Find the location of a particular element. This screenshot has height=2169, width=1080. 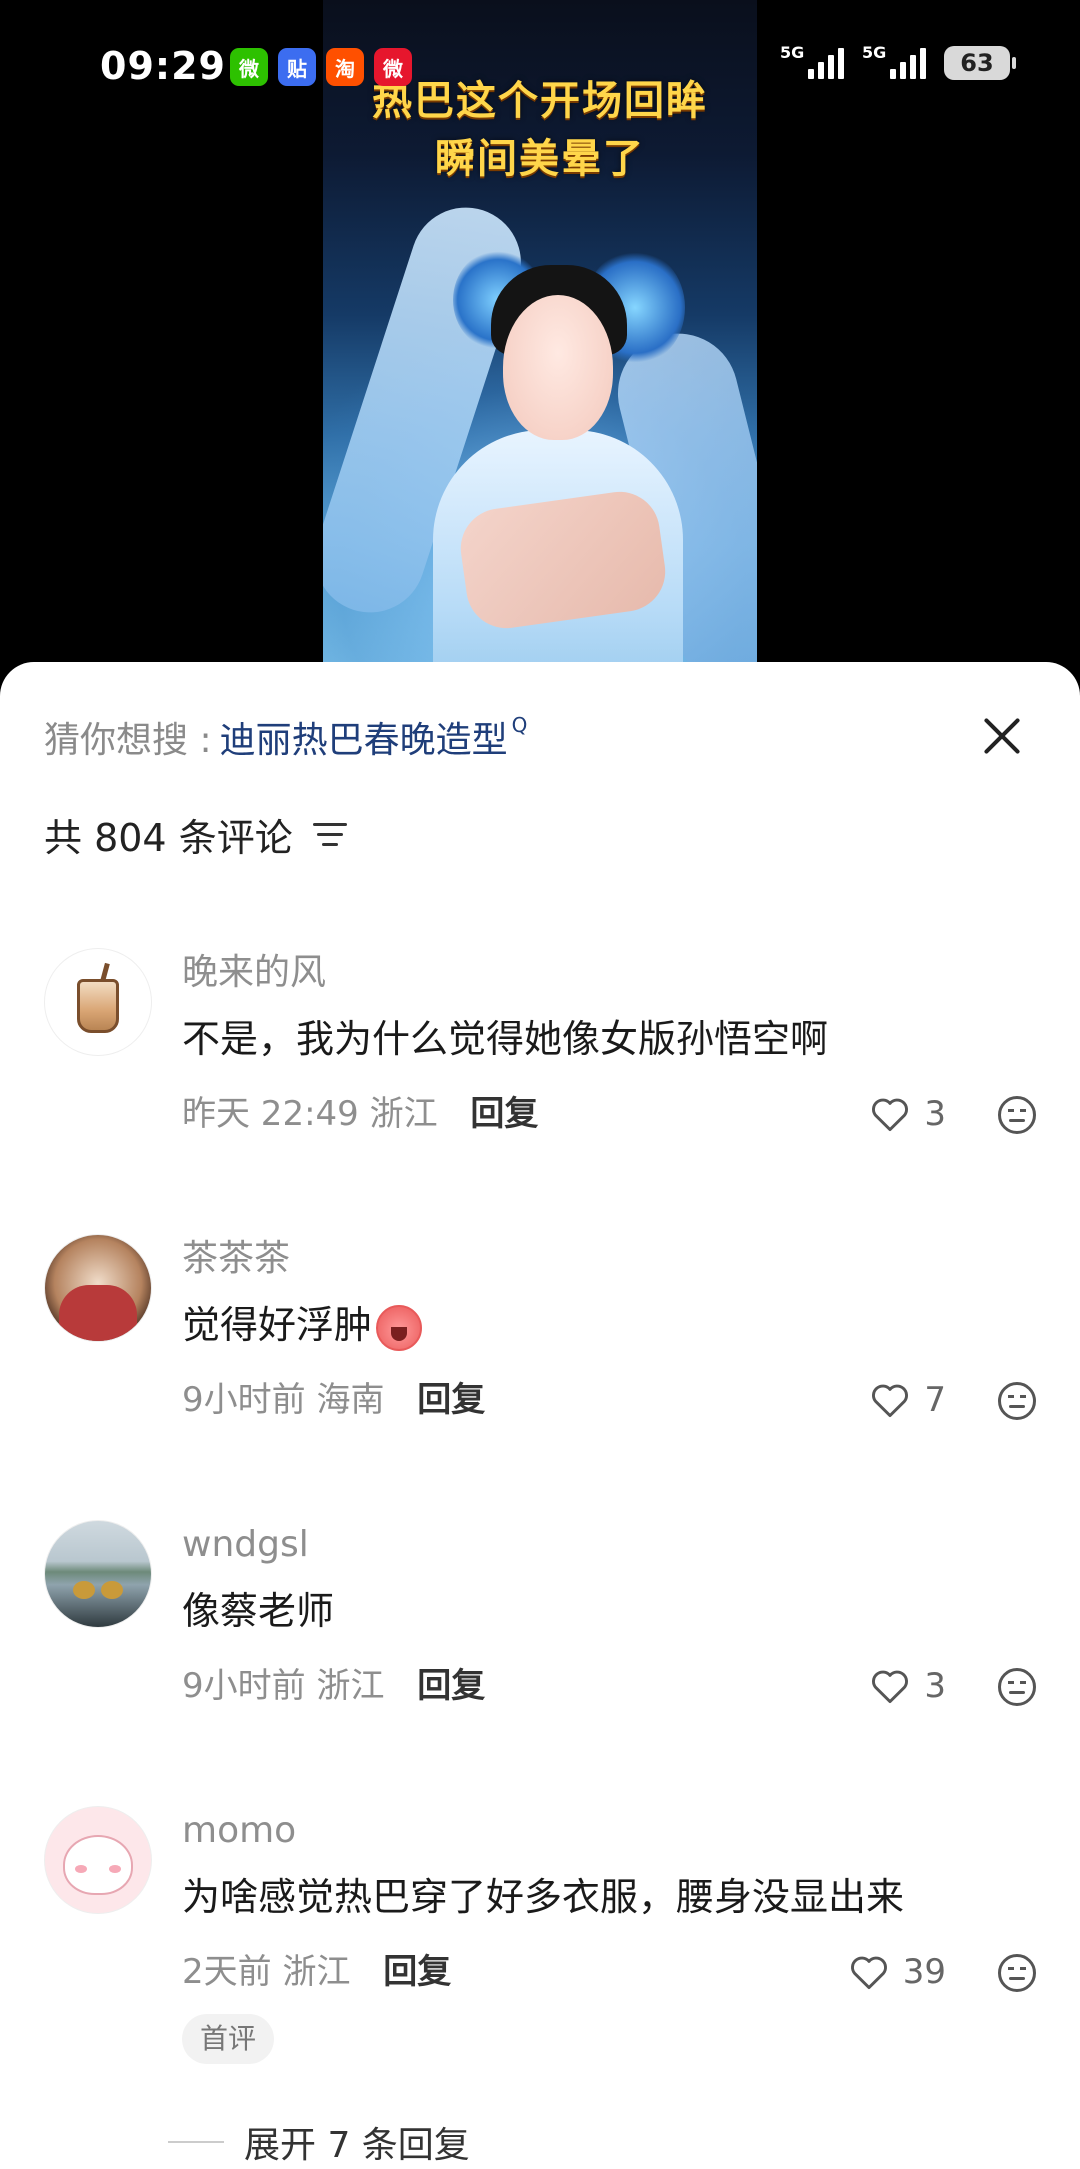

comment-text-row: 觉得好浮肿 is located at coordinates (609, 1325).